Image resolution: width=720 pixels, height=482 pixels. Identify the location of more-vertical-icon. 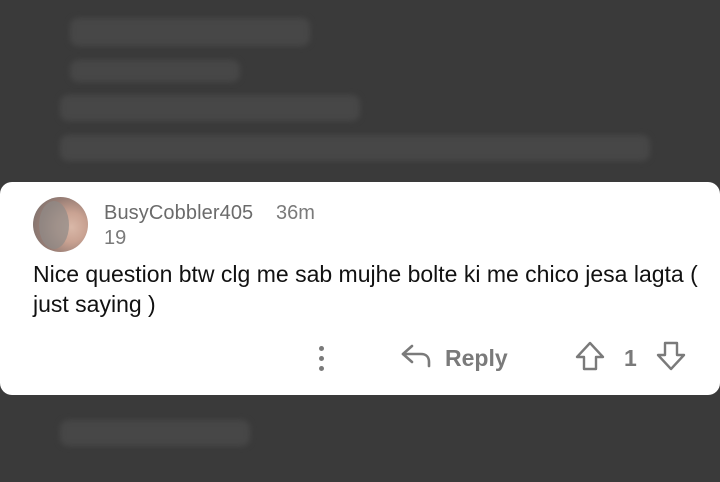
(321, 358).